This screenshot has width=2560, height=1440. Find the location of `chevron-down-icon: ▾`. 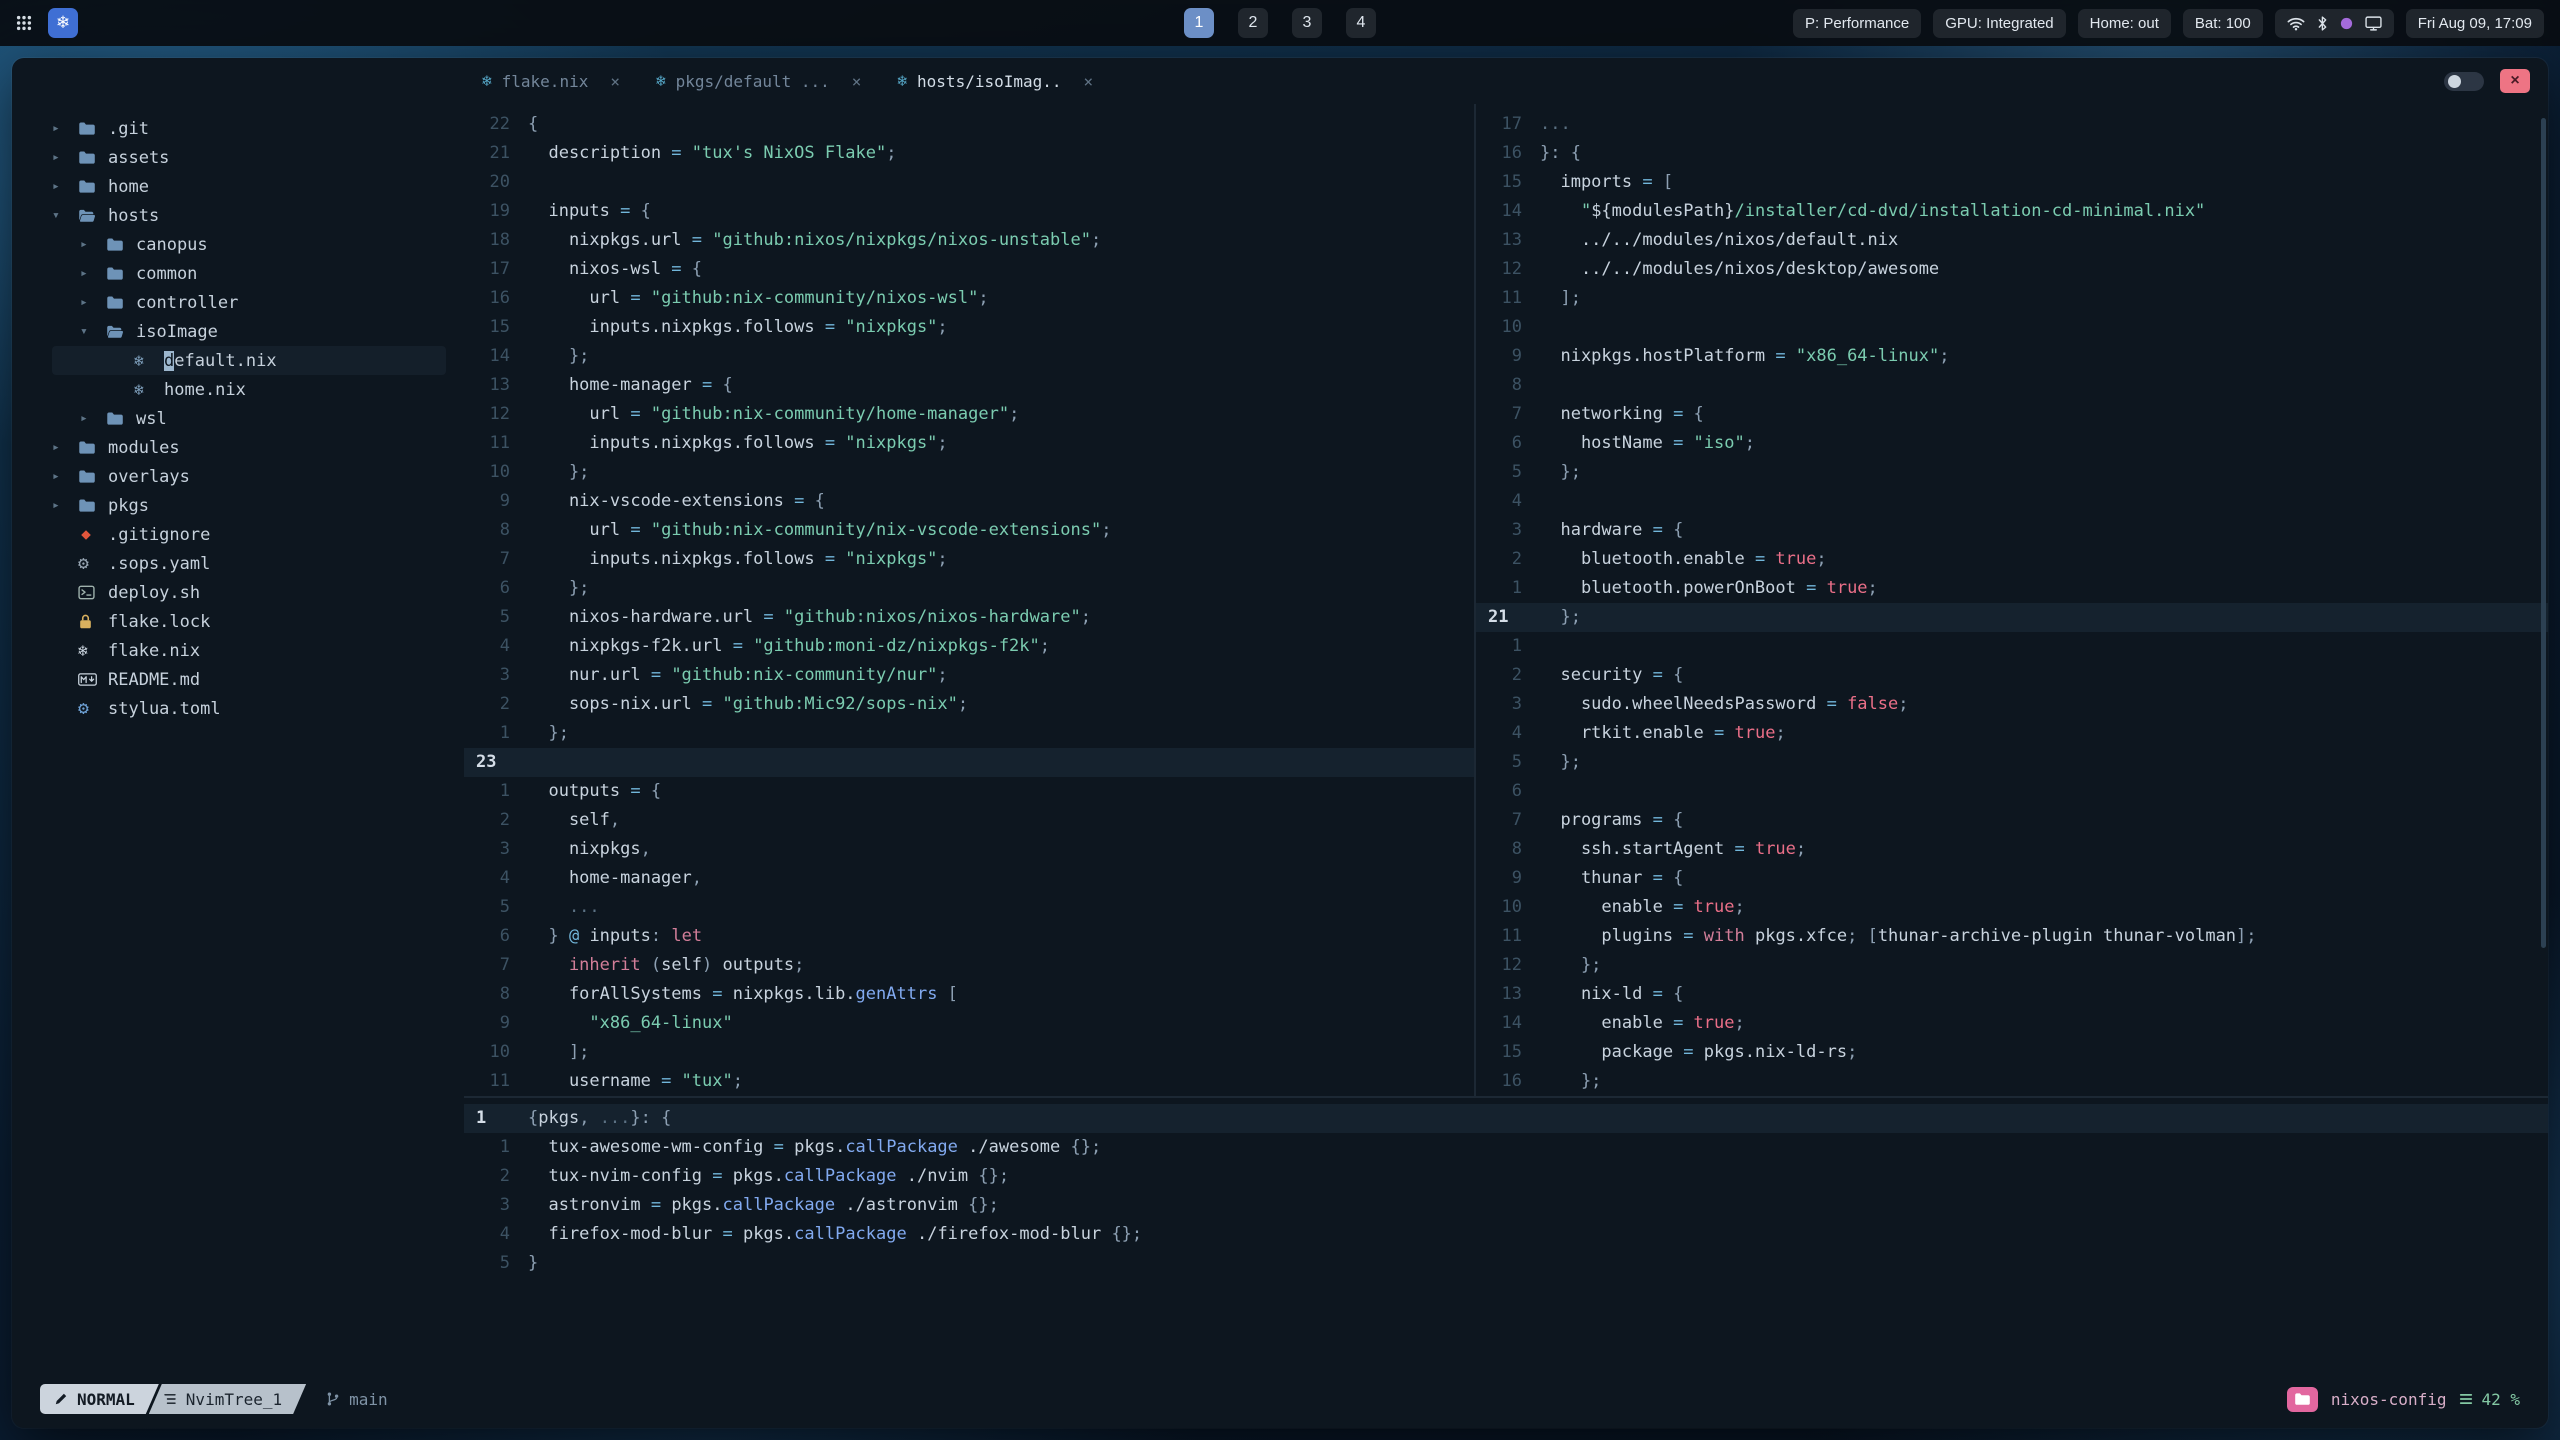

chevron-down-icon: ▾ is located at coordinates (65, 215).